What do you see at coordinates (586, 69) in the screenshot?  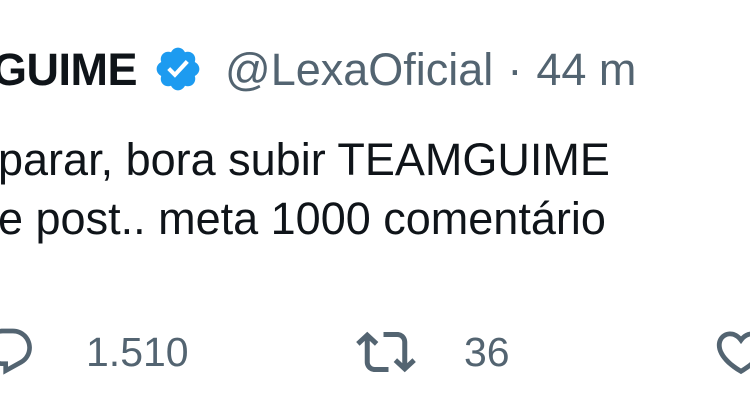 I see `tweet-timestamp: 44 m` at bounding box center [586, 69].